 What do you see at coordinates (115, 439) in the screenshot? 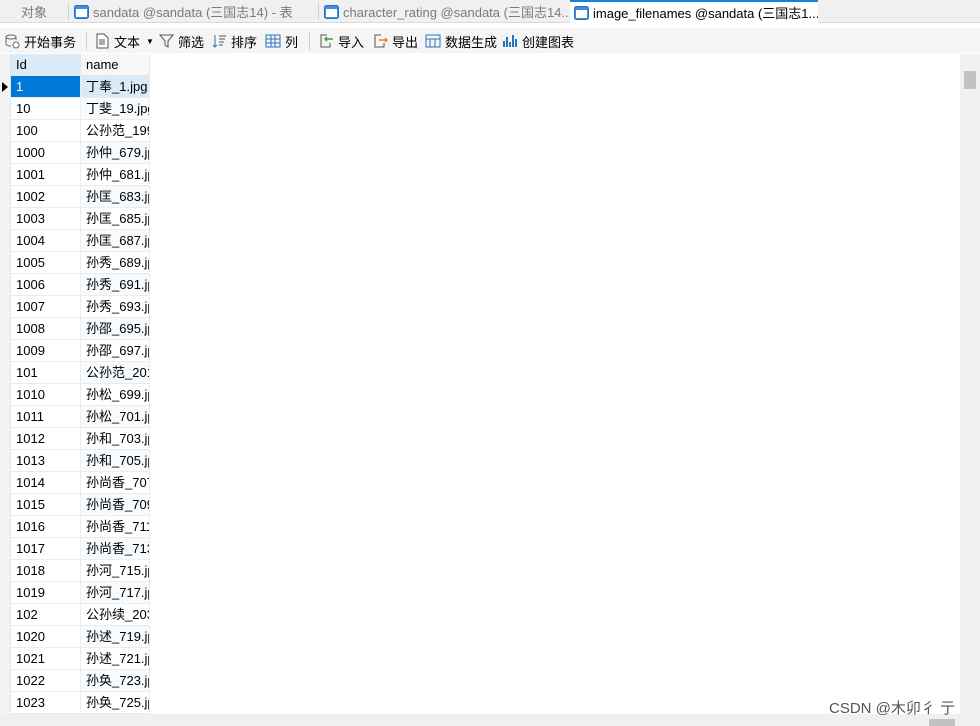
I see `cell-name: 孙和_703.jp` at bounding box center [115, 439].